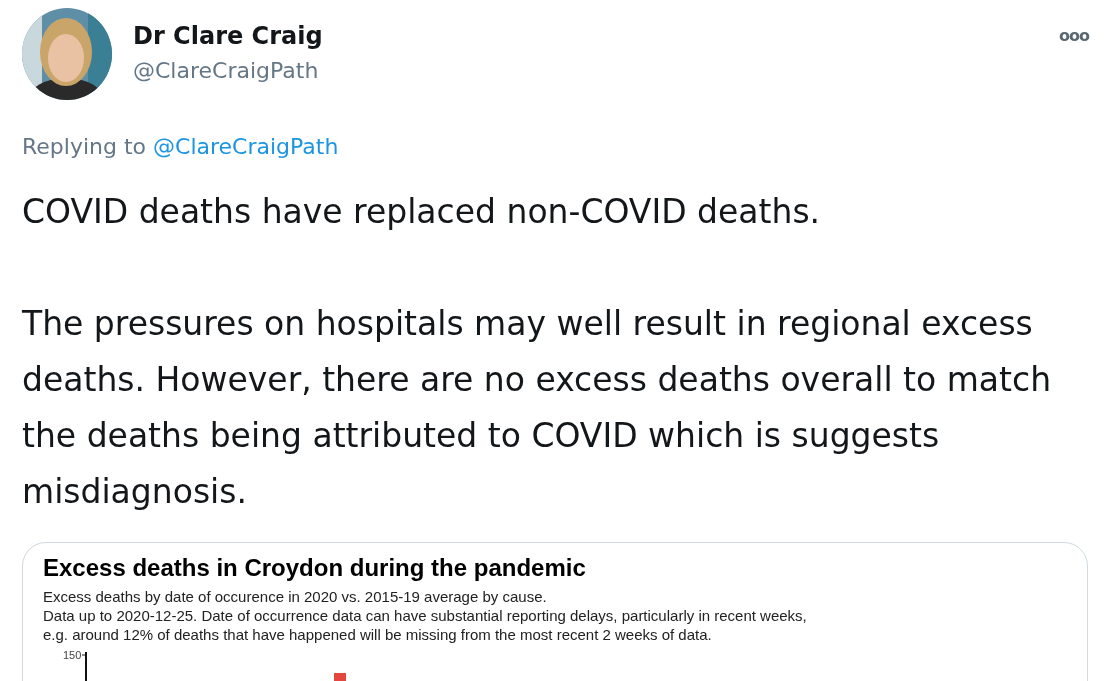  What do you see at coordinates (84, 147) in the screenshot?
I see `replying-to-label: Replying to` at bounding box center [84, 147].